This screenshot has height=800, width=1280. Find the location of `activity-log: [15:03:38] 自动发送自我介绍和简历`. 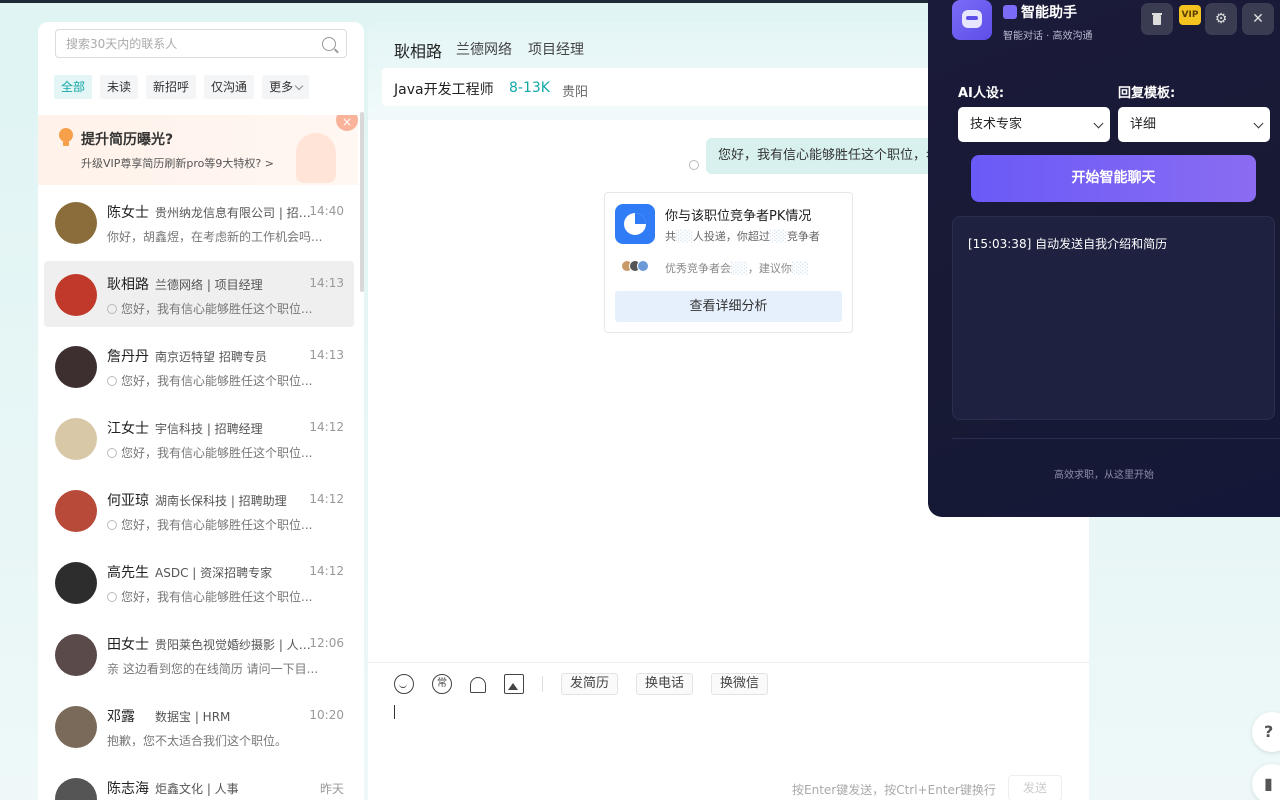

activity-log: [15:03:38] 自动发送自我介绍和简历 is located at coordinates (1113, 318).